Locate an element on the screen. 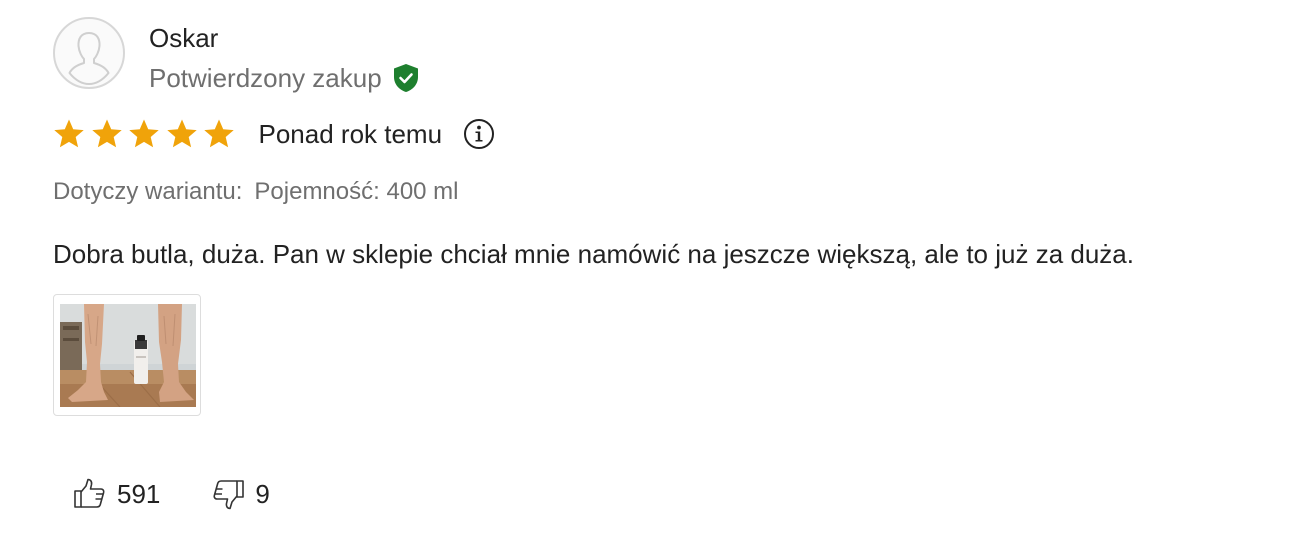  rating-row: Ponad rok temu is located at coordinates (274, 134).